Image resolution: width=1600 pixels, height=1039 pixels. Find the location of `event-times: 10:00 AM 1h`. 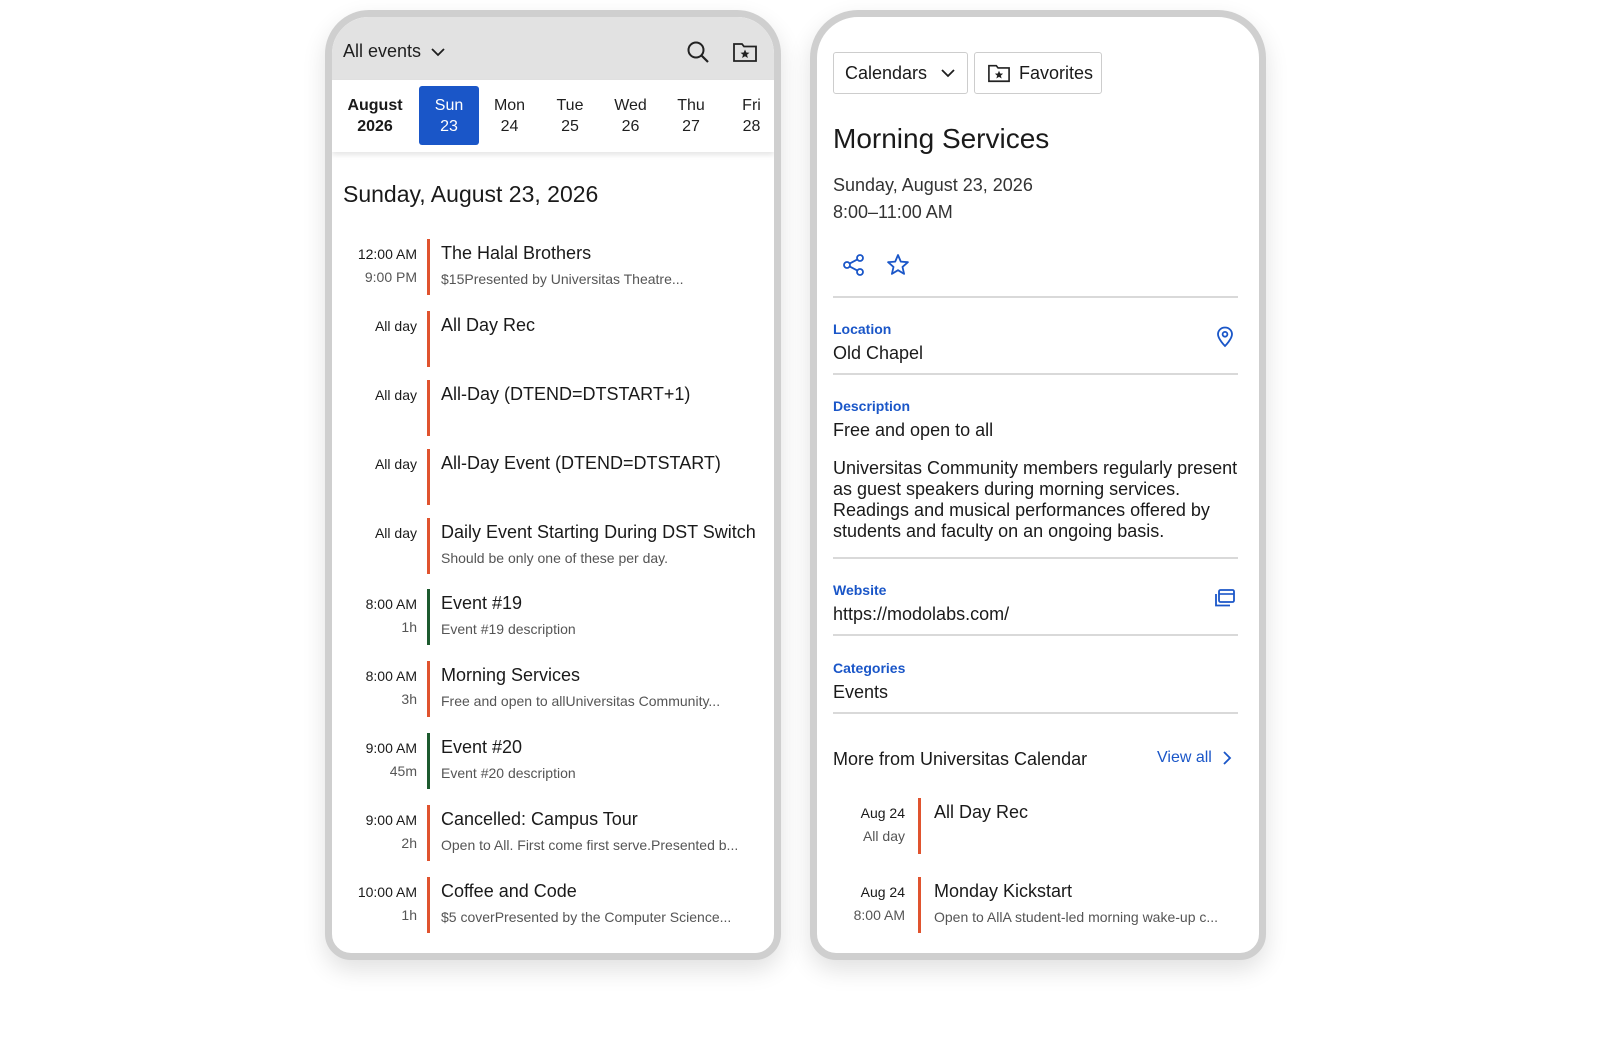

event-times: 10:00 AM 1h is located at coordinates (374, 904).